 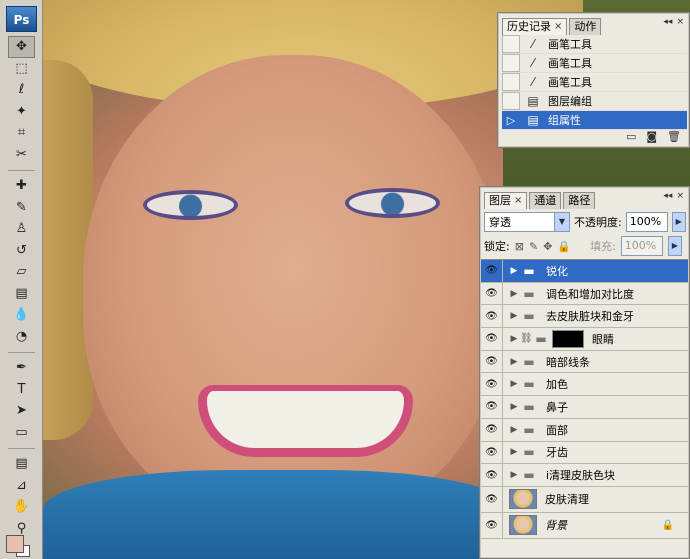 What do you see at coordinates (584, 407) in the screenshot?
I see `layer-row: 👁 ▶ ▬ 鼻子` at bounding box center [584, 407].